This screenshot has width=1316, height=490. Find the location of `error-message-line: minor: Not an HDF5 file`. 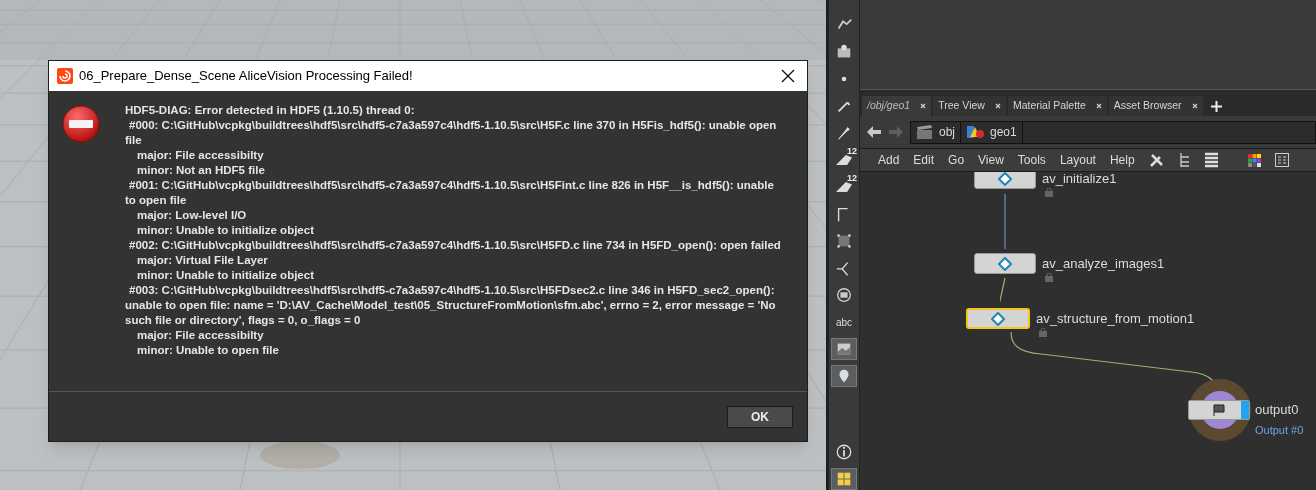

error-message-line: minor: Not an HDF5 file is located at coordinates (201, 170).